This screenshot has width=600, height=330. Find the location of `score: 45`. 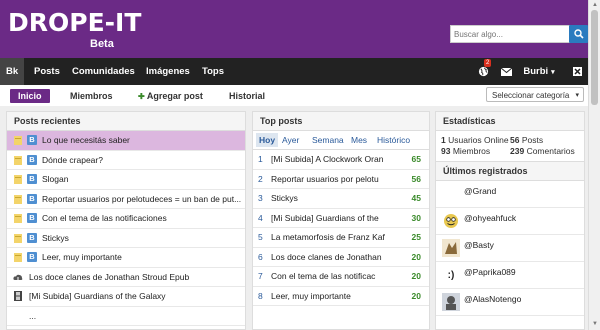

score: 45 is located at coordinates (416, 198).